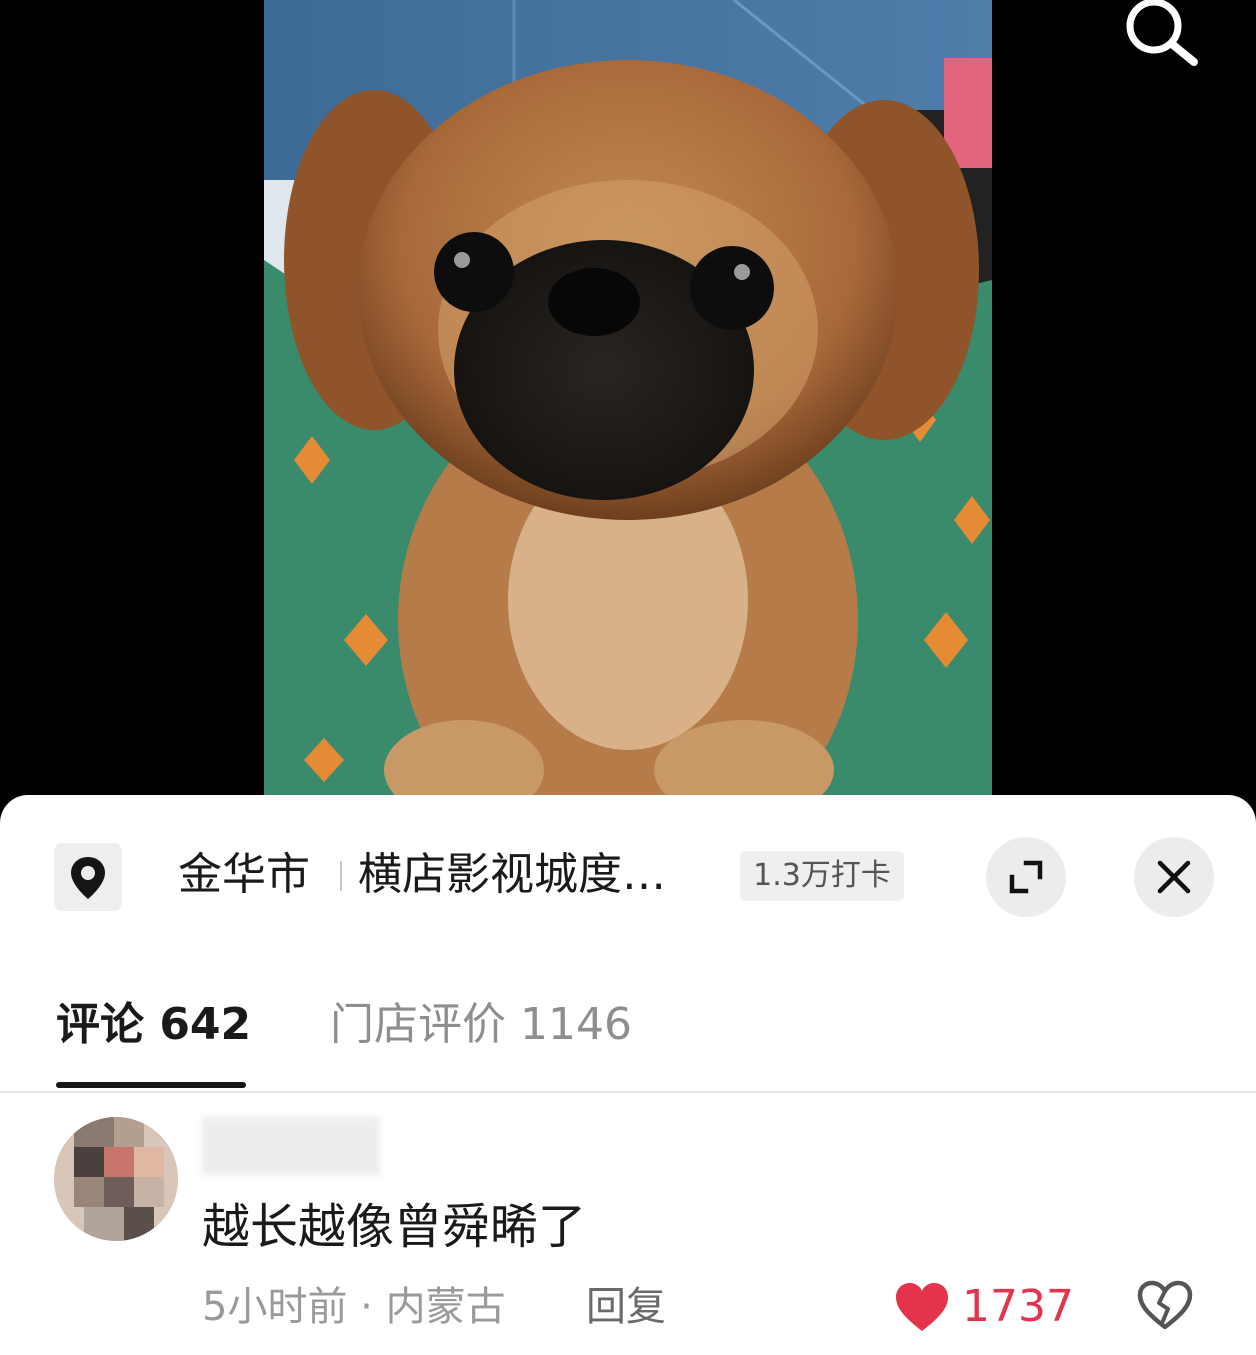 The image size is (1256, 1355). I want to click on search-button, so click(1162, 36).